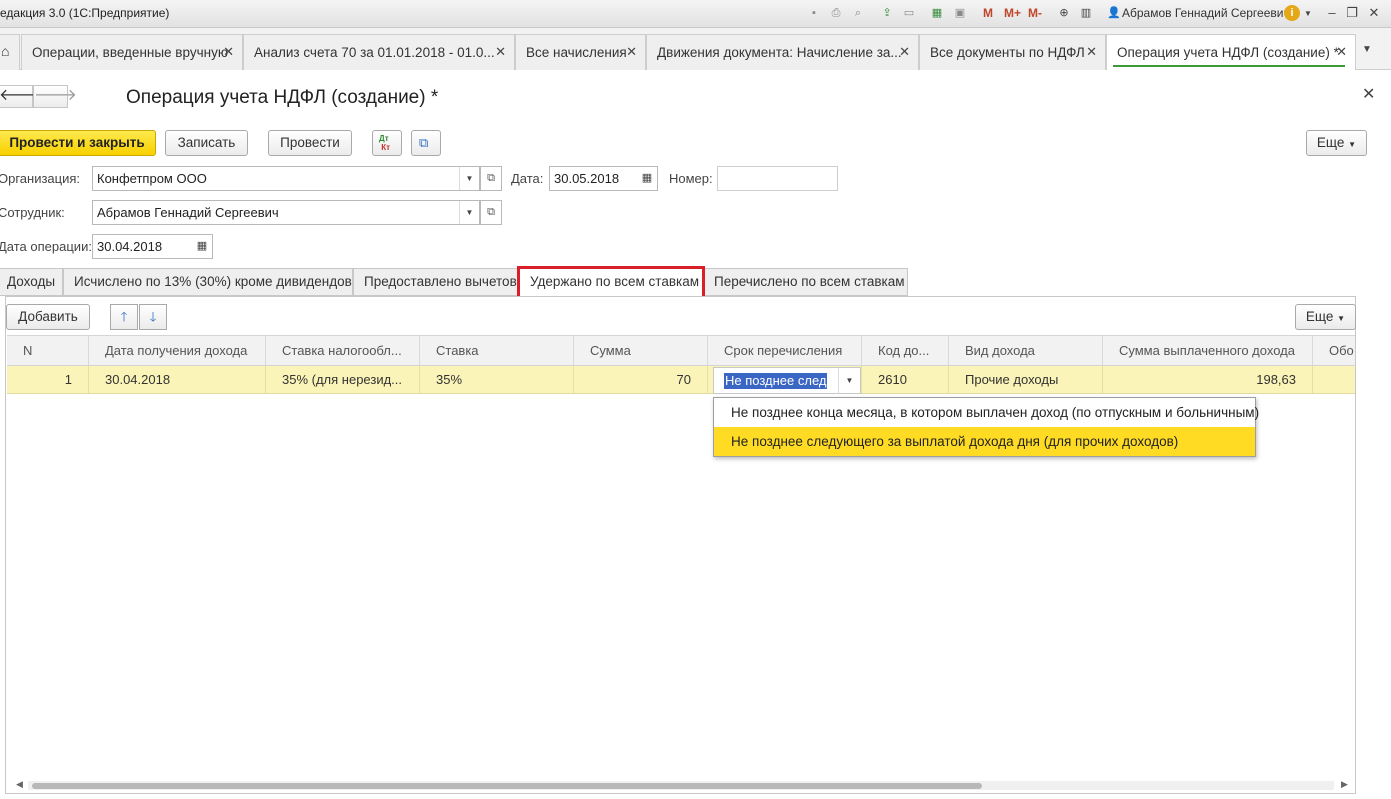  I want to click on deadline-select: Не позднее след ▼, so click(787, 380).